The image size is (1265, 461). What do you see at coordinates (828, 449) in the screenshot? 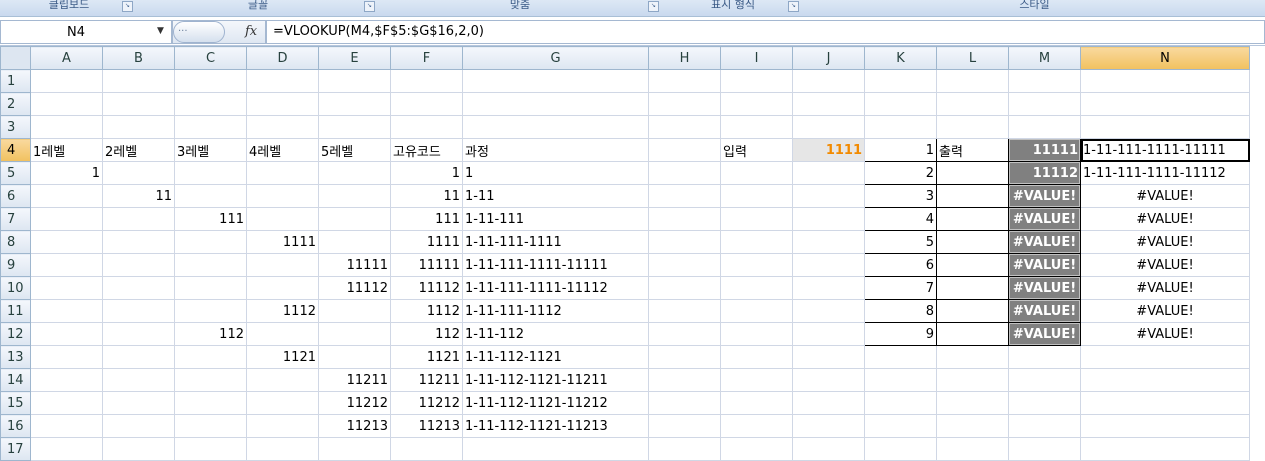
I see `cell-j17` at bounding box center [828, 449].